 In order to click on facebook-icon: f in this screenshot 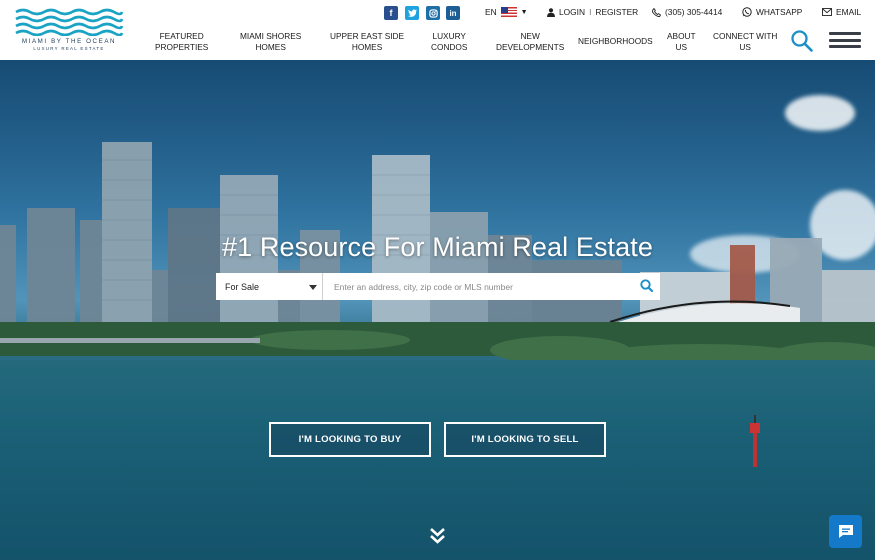, I will do `click(391, 13)`.